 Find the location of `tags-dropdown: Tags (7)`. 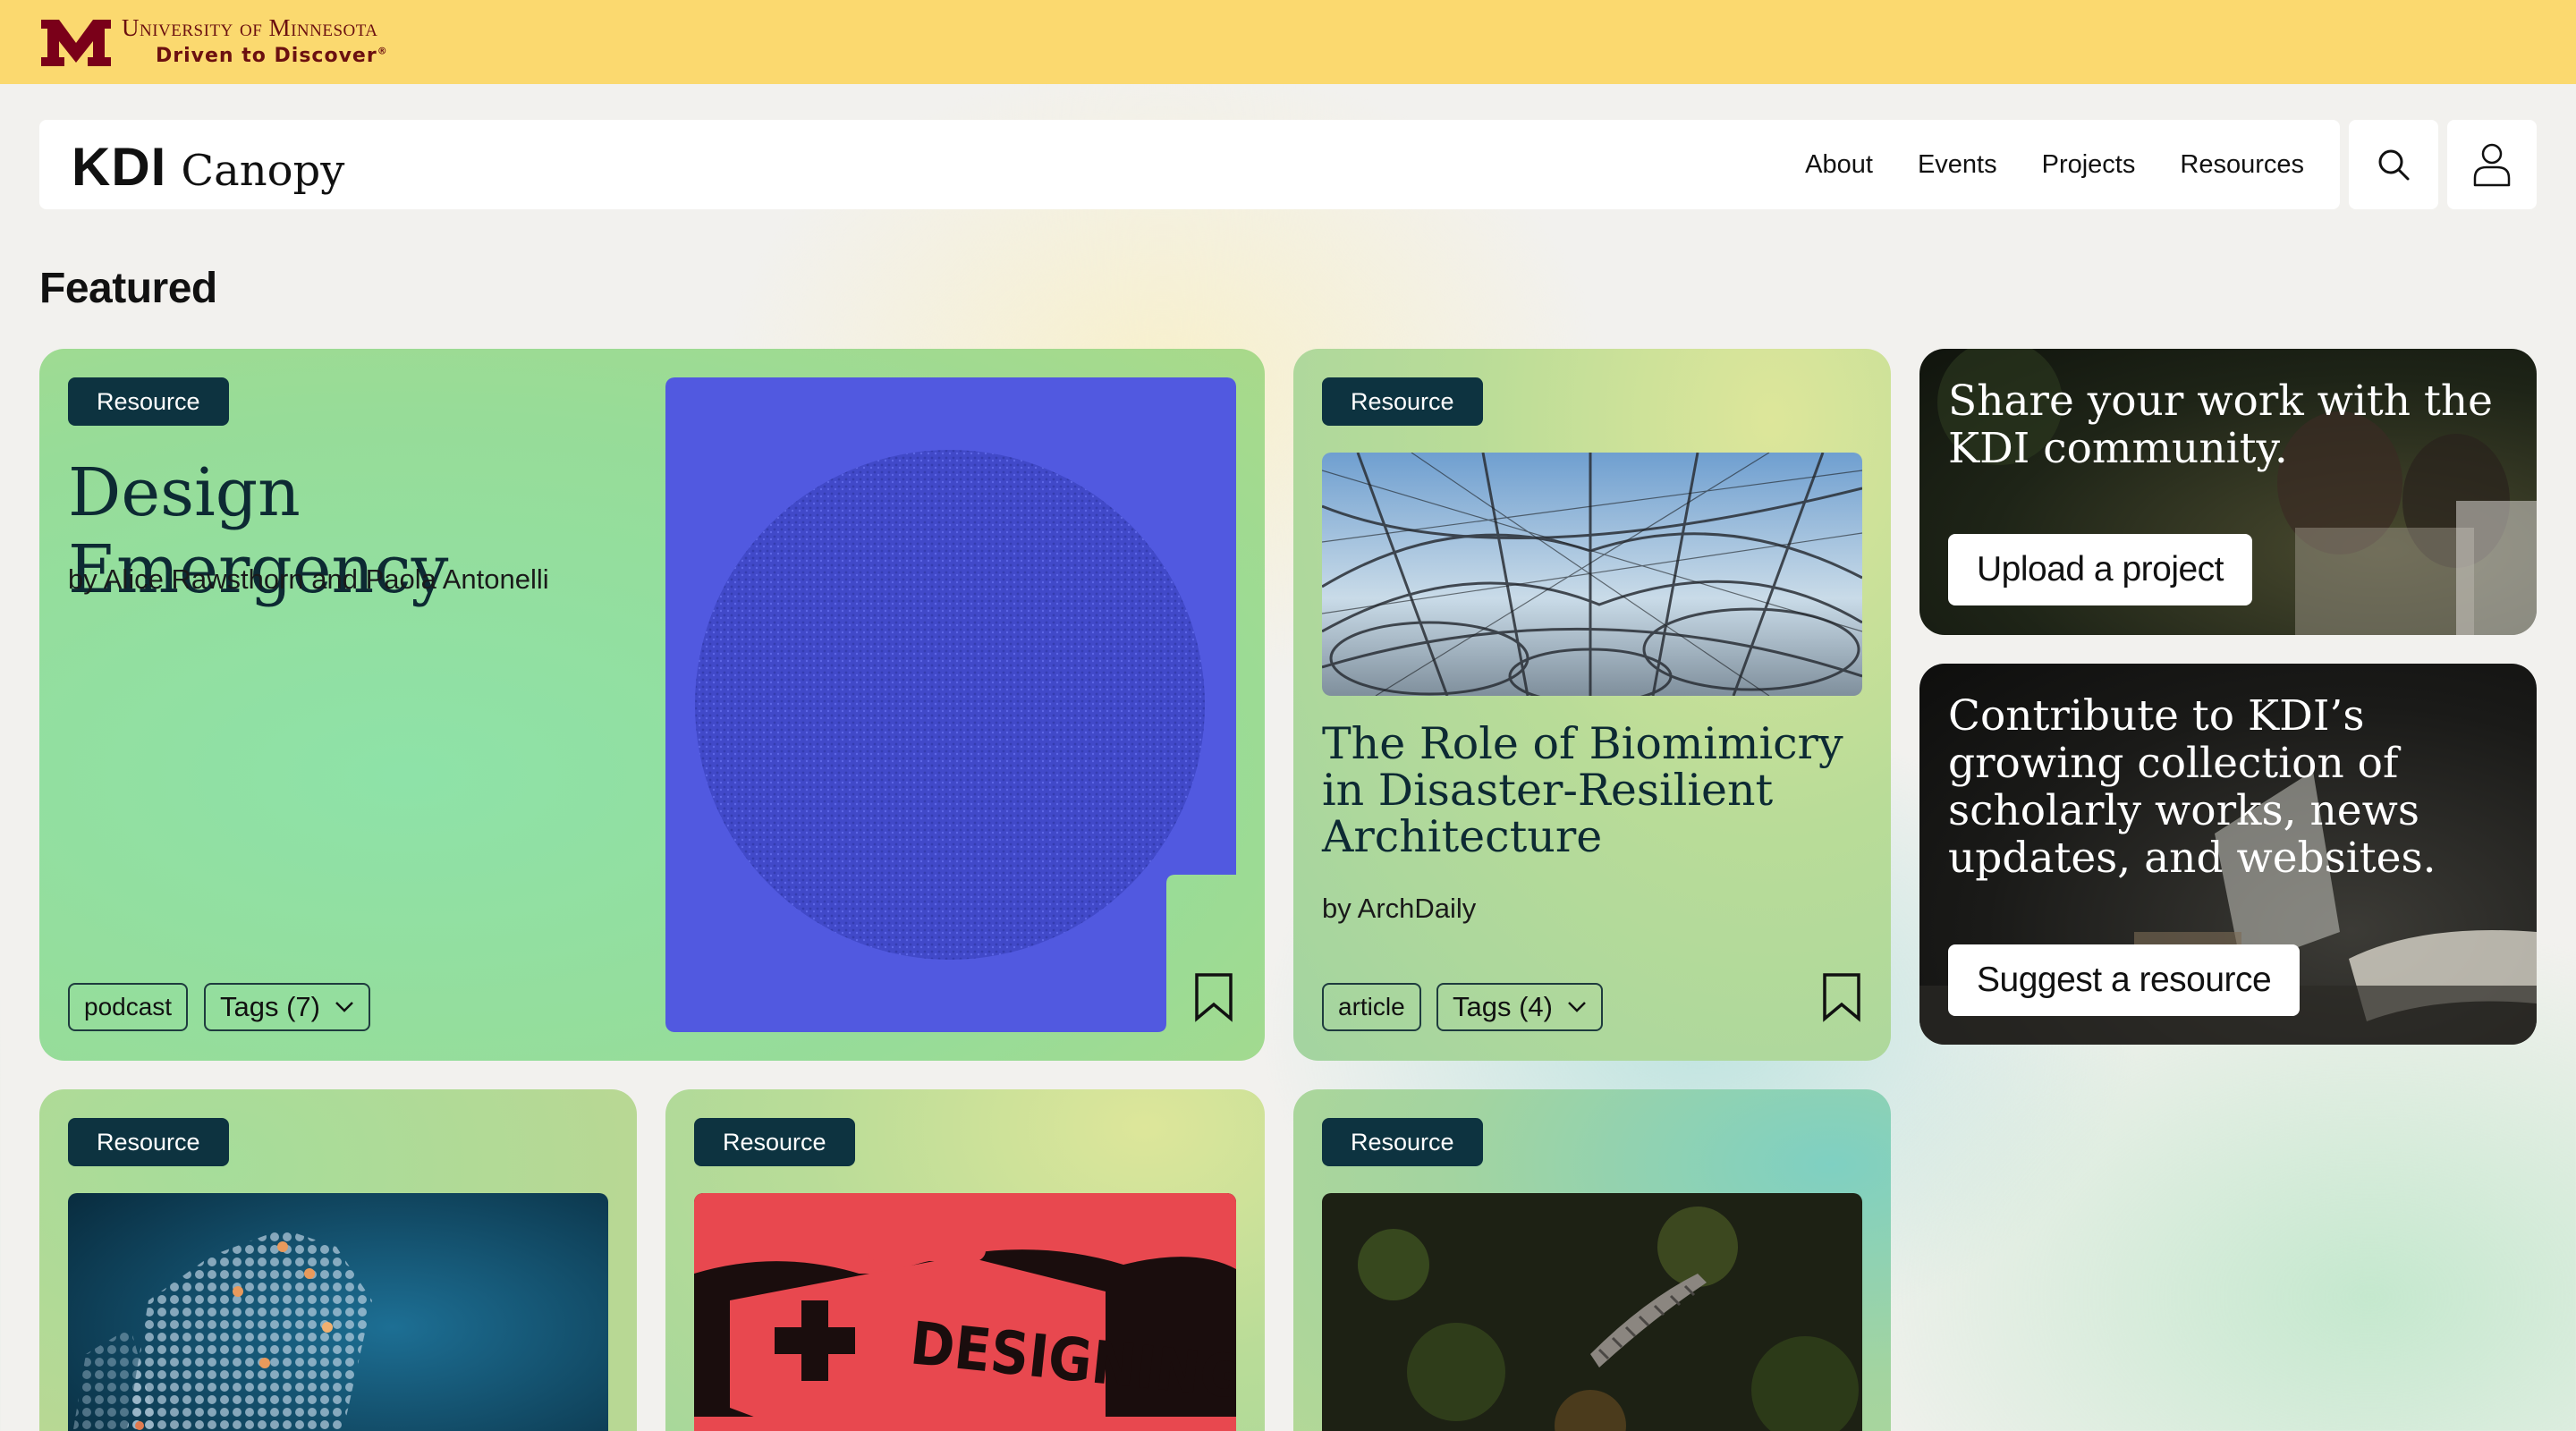

tags-dropdown: Tags (7) is located at coordinates (287, 1007).